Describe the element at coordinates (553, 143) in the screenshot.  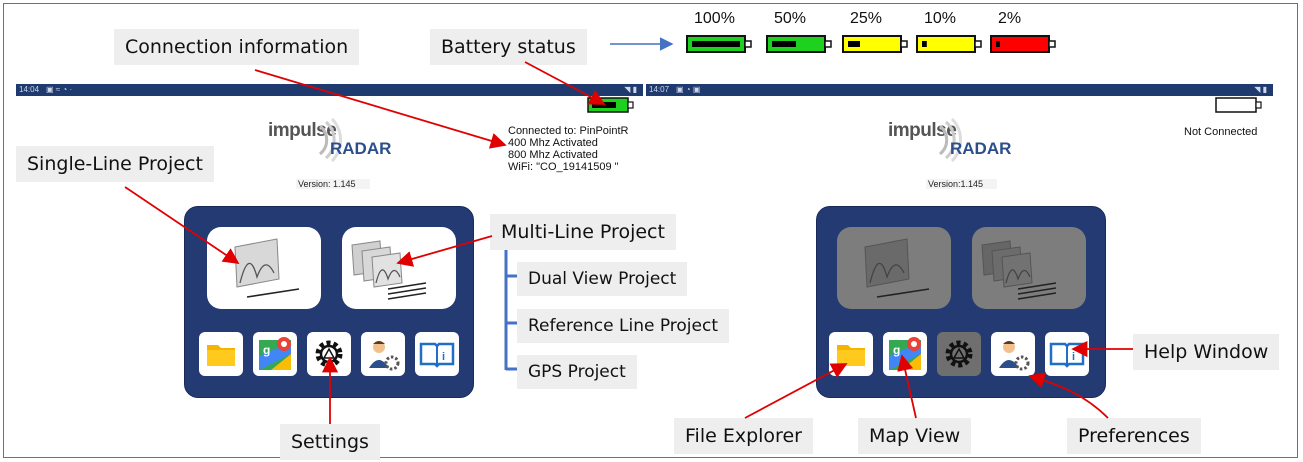
I see `connection-line: 400 Mhz Activated` at that location.